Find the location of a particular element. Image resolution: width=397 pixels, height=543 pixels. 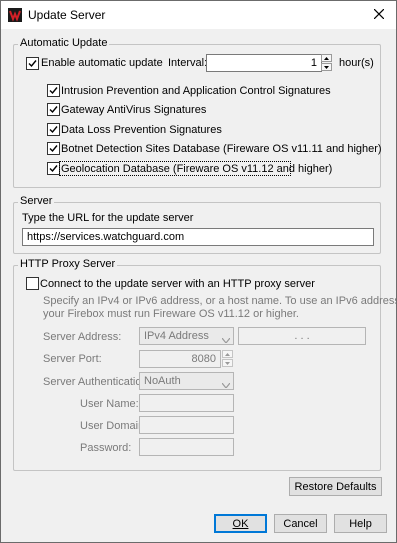

automatic-update-legend: Automatic Update is located at coordinates (64, 43).